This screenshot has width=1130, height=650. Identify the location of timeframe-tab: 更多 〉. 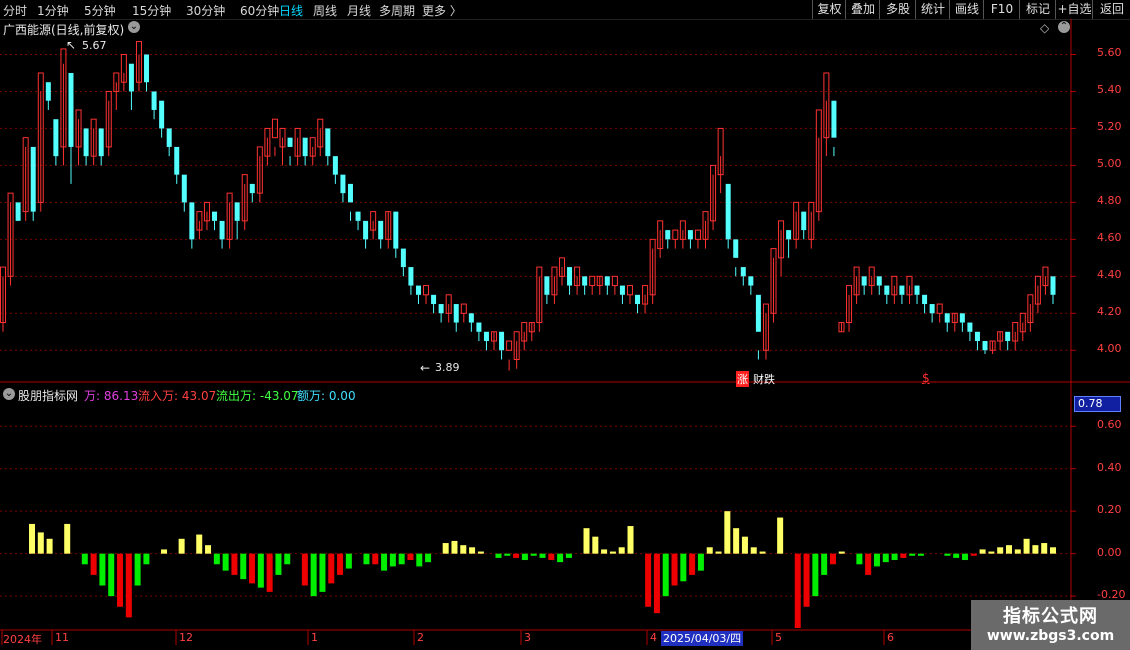
(442, 10).